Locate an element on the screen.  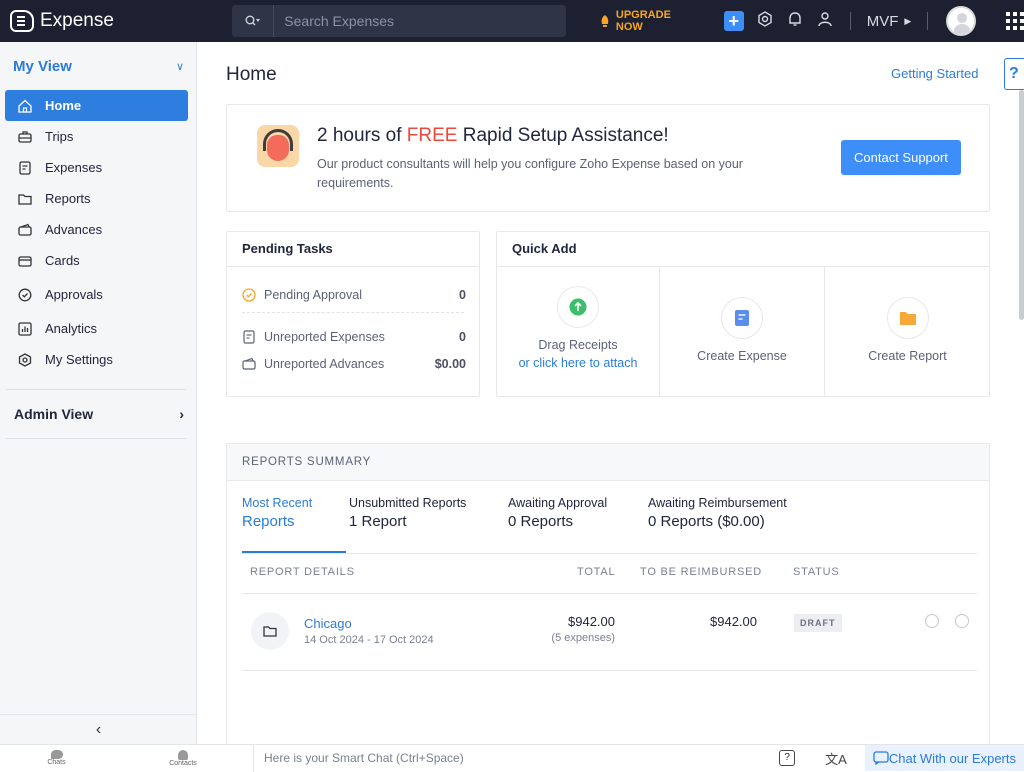
sidebar-item-label: Approvals is located at coordinates (74, 294).